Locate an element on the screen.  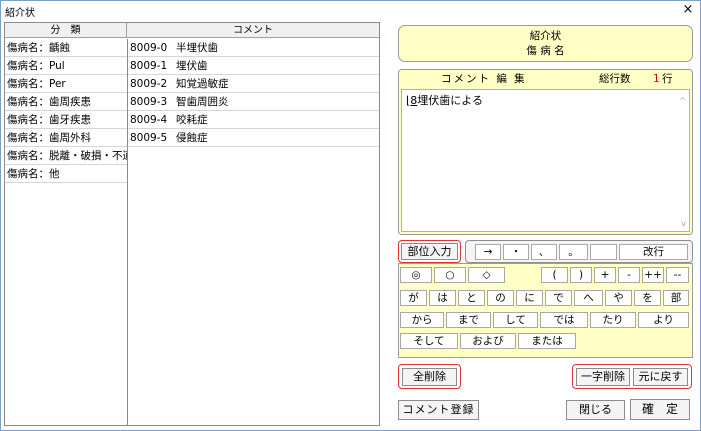
comment-column-header: コメント is located at coordinates (253, 30).